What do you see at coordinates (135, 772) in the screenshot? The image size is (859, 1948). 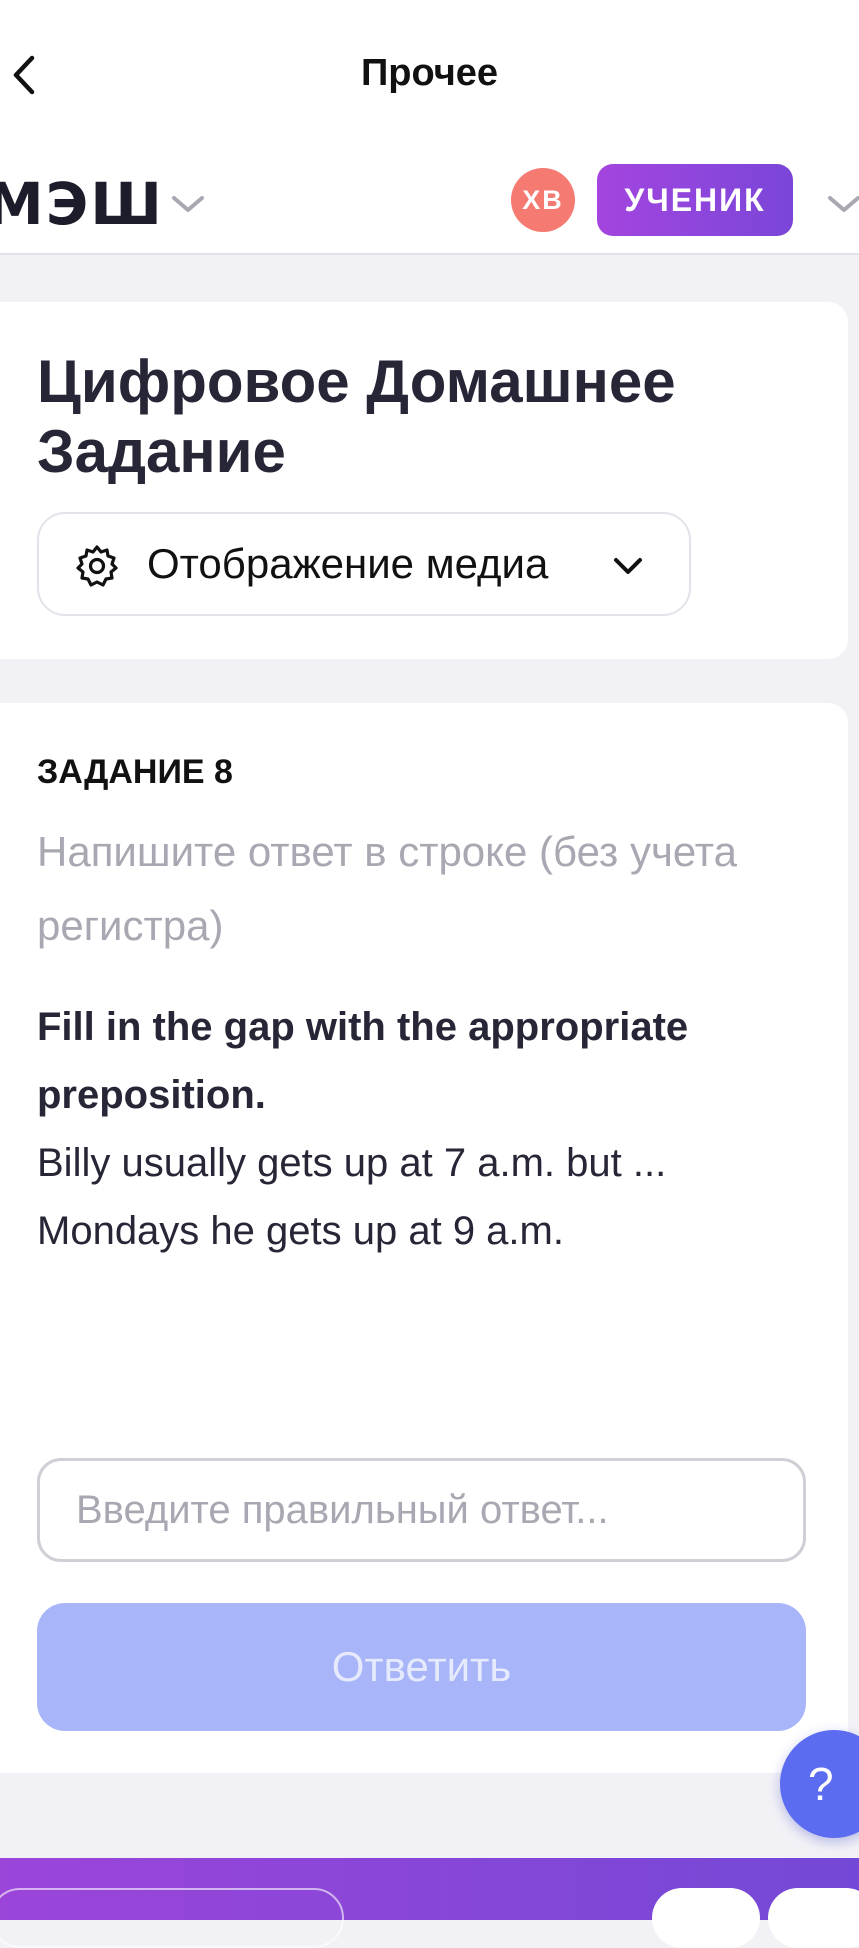 I see `task-number-label: ЗАДАНИЕ 8` at bounding box center [135, 772].